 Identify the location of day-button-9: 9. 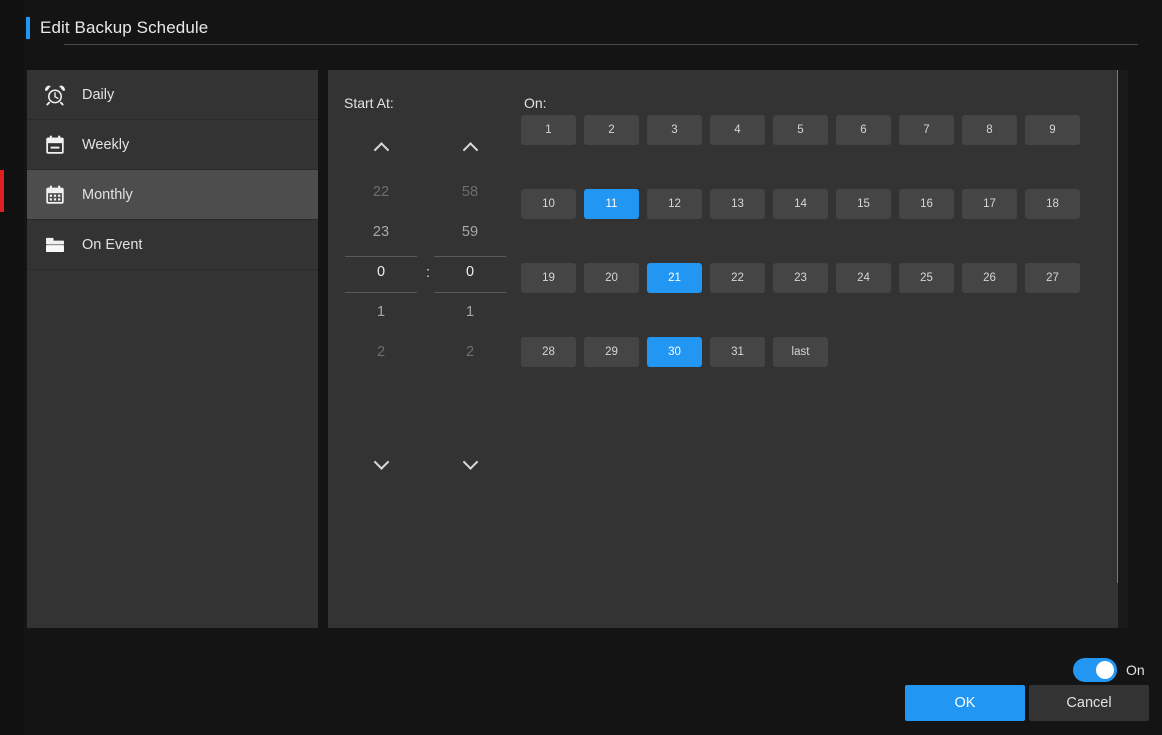
(1052, 130).